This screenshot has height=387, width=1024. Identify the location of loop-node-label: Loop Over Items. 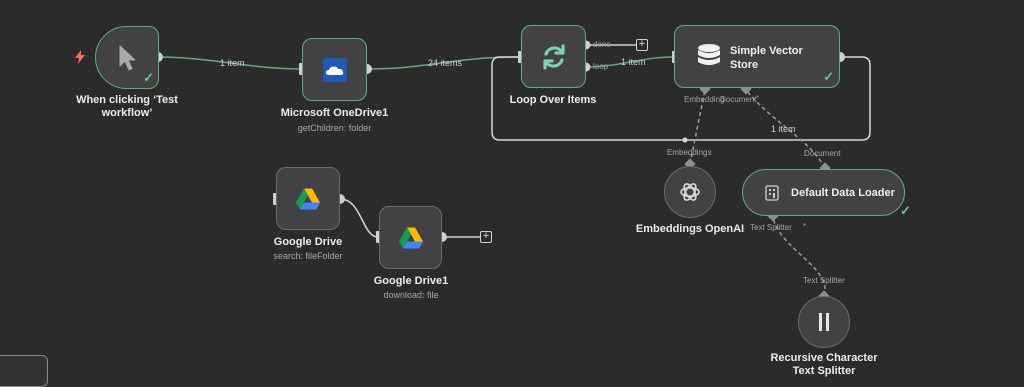
(553, 100).